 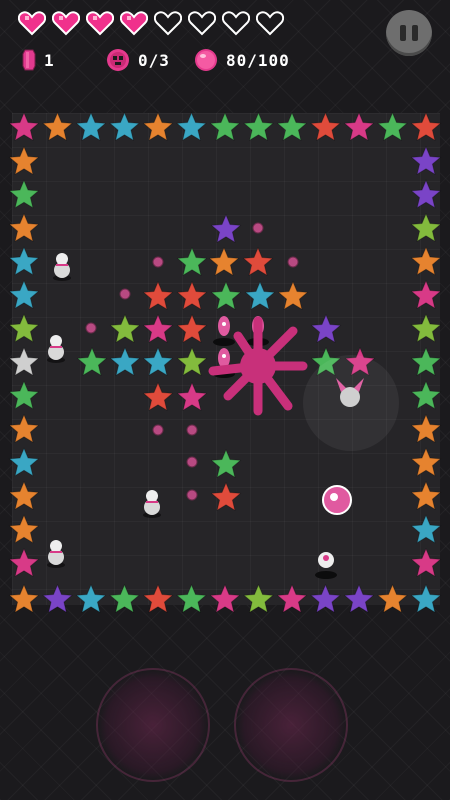 I want to click on health-hearts, so click(x=151, y=23).